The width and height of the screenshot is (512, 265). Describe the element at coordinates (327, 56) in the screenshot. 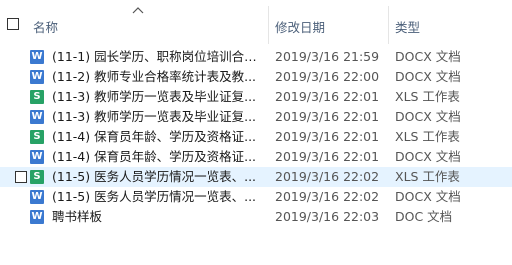

I see `file-date-modified: 2019/3/16 21:59` at that location.